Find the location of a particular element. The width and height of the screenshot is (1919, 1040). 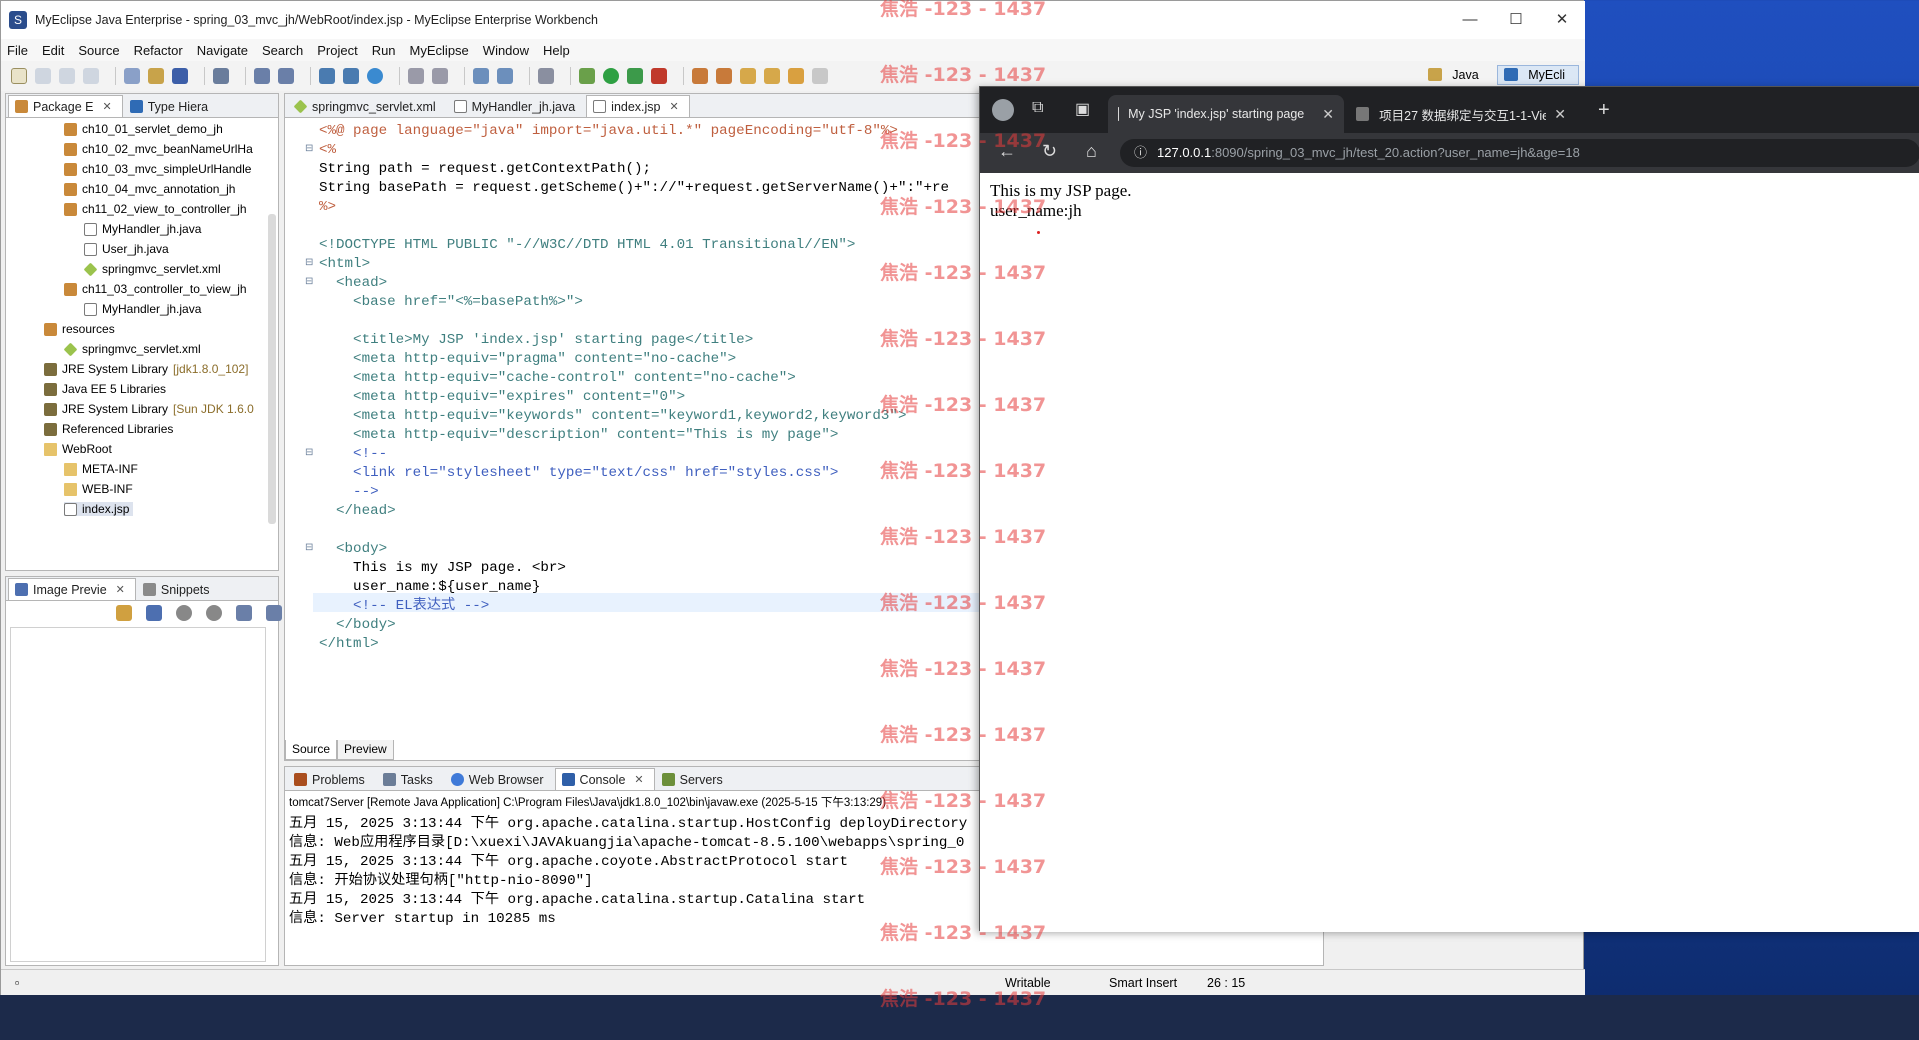

menu-run: Run is located at coordinates (384, 50).